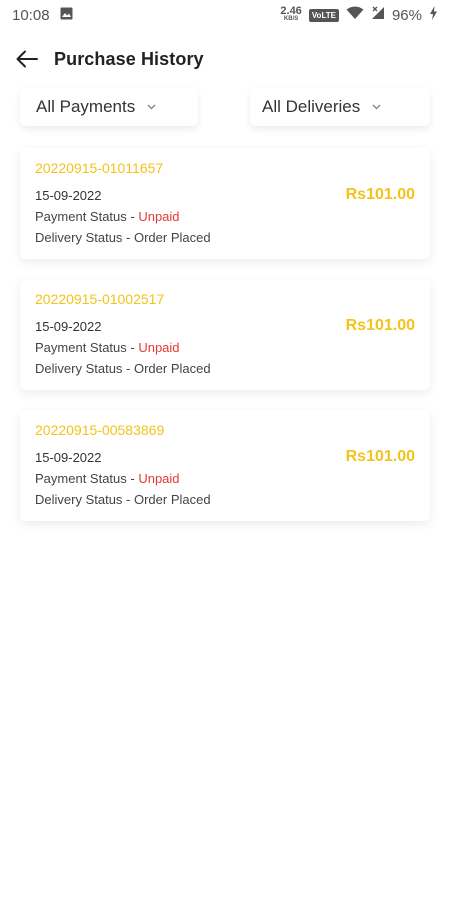 This screenshot has height=900, width=450. I want to click on status-bar: 10:08 2.46 KB/S VoLTE 96%, so click(225, 15).